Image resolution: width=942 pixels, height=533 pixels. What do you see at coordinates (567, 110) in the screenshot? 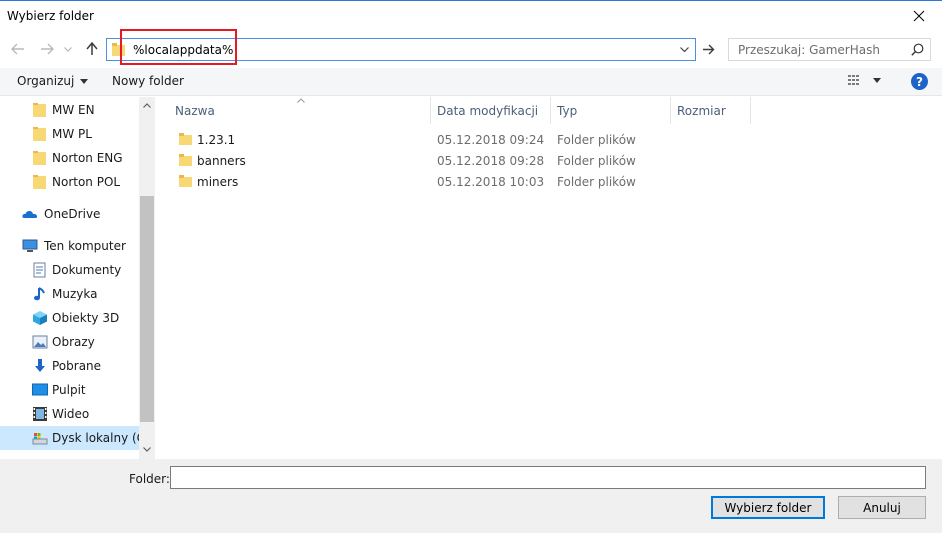
I see `column-header-label: Typ` at bounding box center [567, 110].